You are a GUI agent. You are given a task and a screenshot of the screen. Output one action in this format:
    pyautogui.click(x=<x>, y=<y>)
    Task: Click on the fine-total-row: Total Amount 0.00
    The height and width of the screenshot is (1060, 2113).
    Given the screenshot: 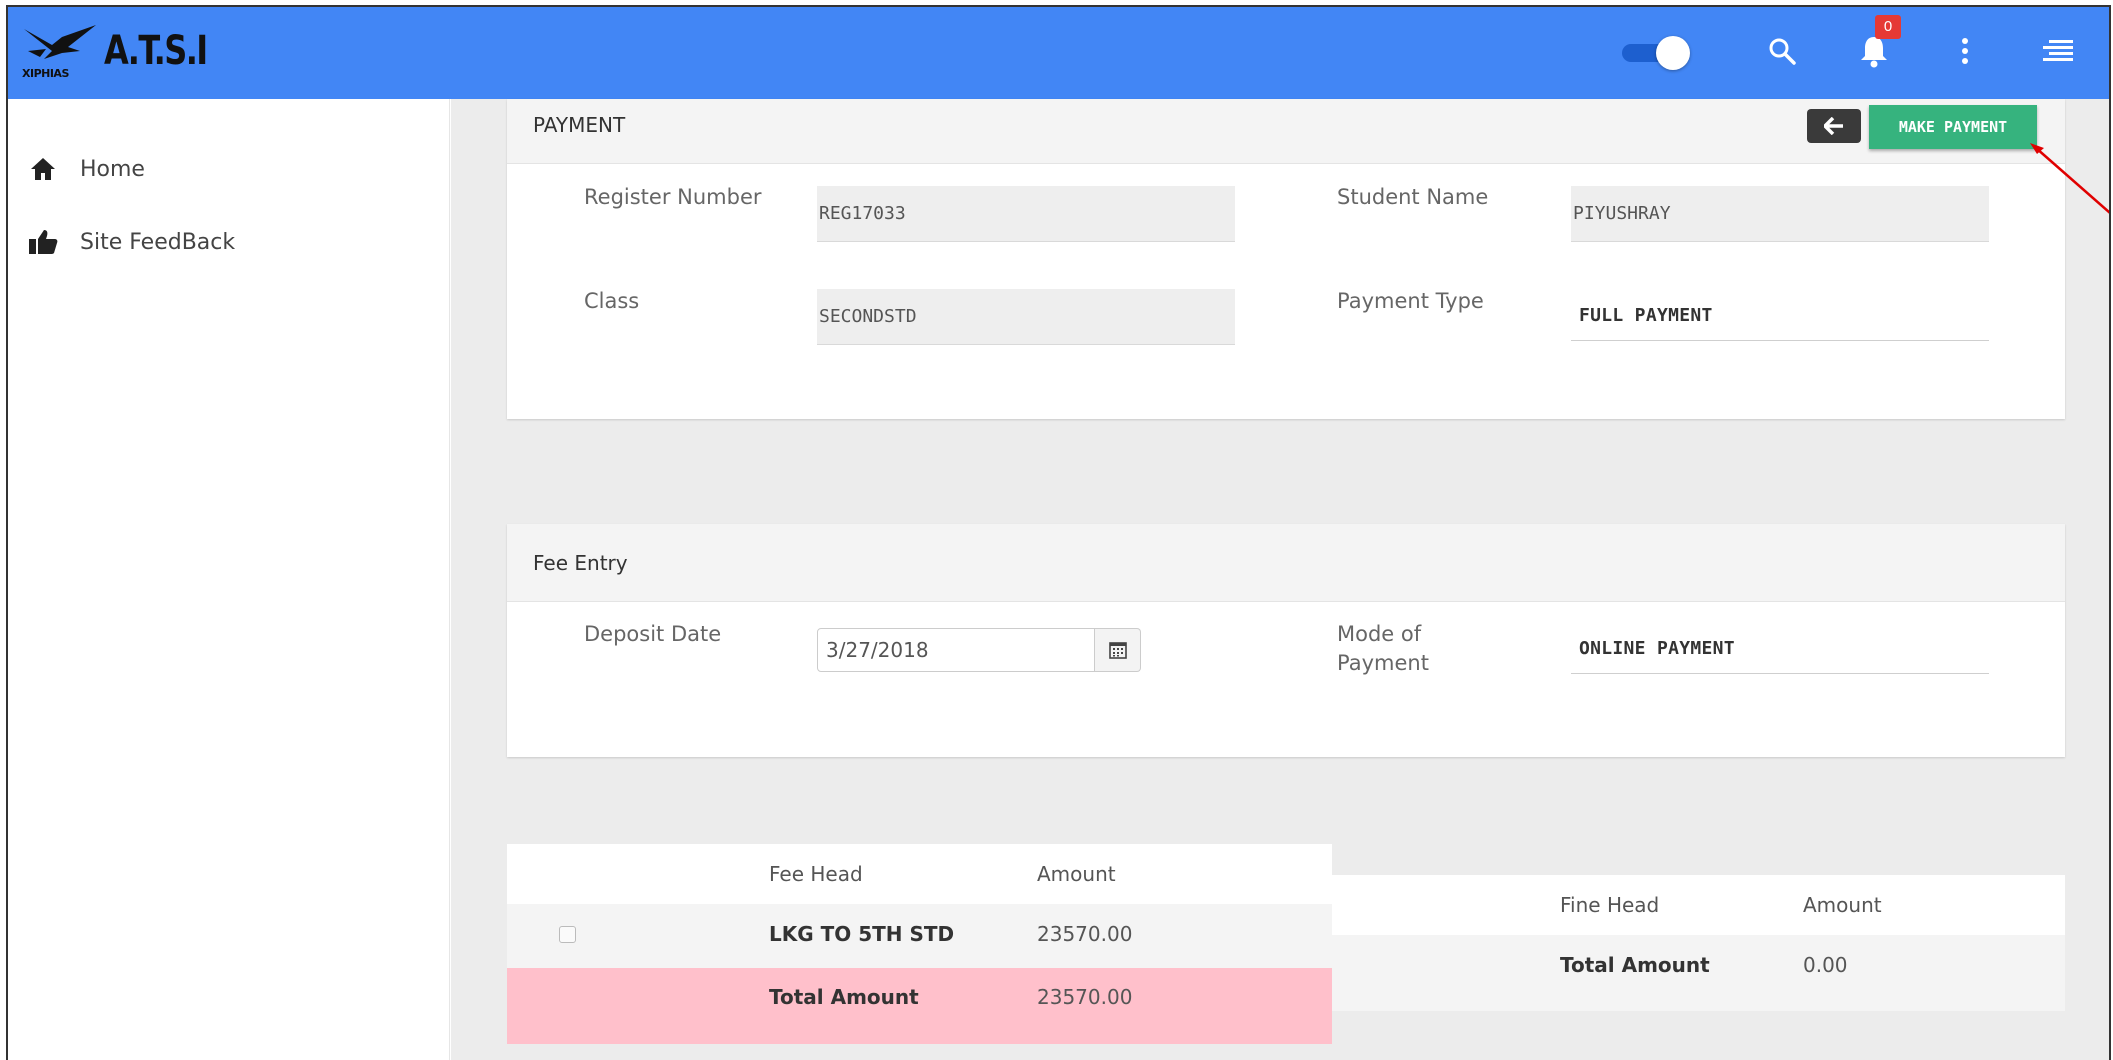 What is the action you would take?
    pyautogui.click(x=1698, y=973)
    